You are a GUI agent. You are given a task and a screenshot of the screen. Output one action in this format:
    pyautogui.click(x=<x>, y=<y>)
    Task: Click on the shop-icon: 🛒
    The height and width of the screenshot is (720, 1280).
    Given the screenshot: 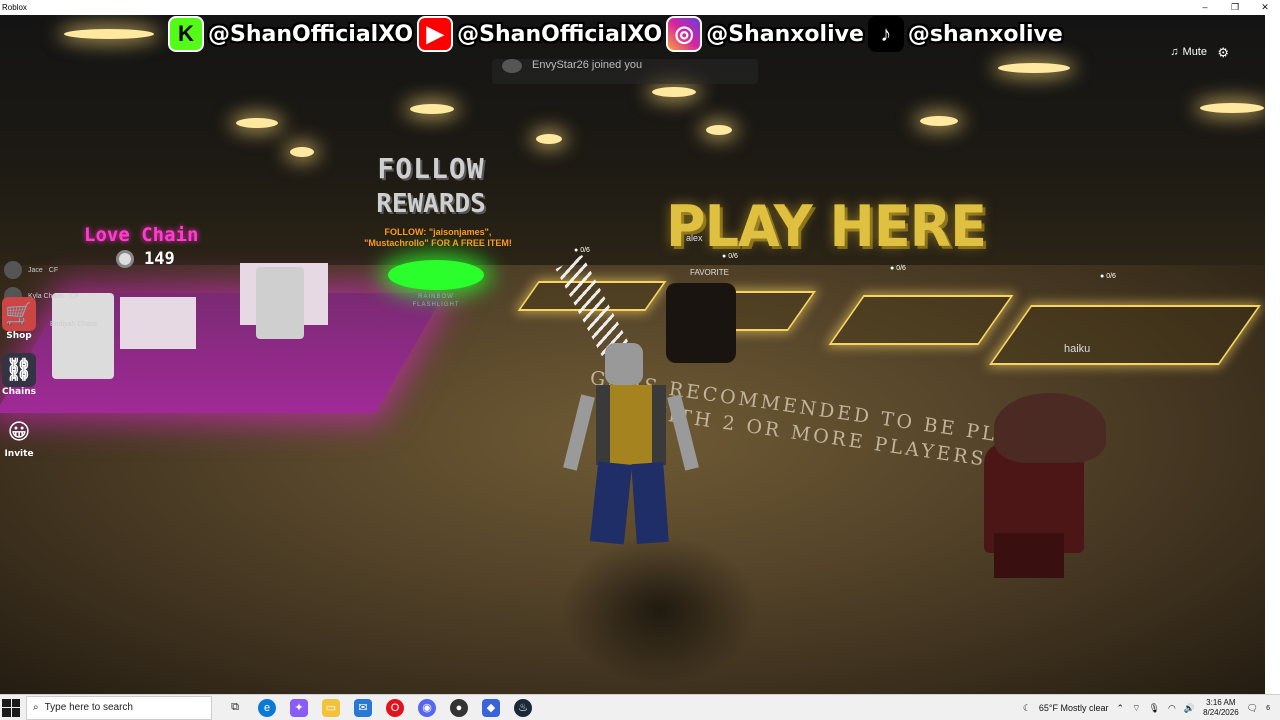 What is the action you would take?
    pyautogui.click(x=19, y=314)
    